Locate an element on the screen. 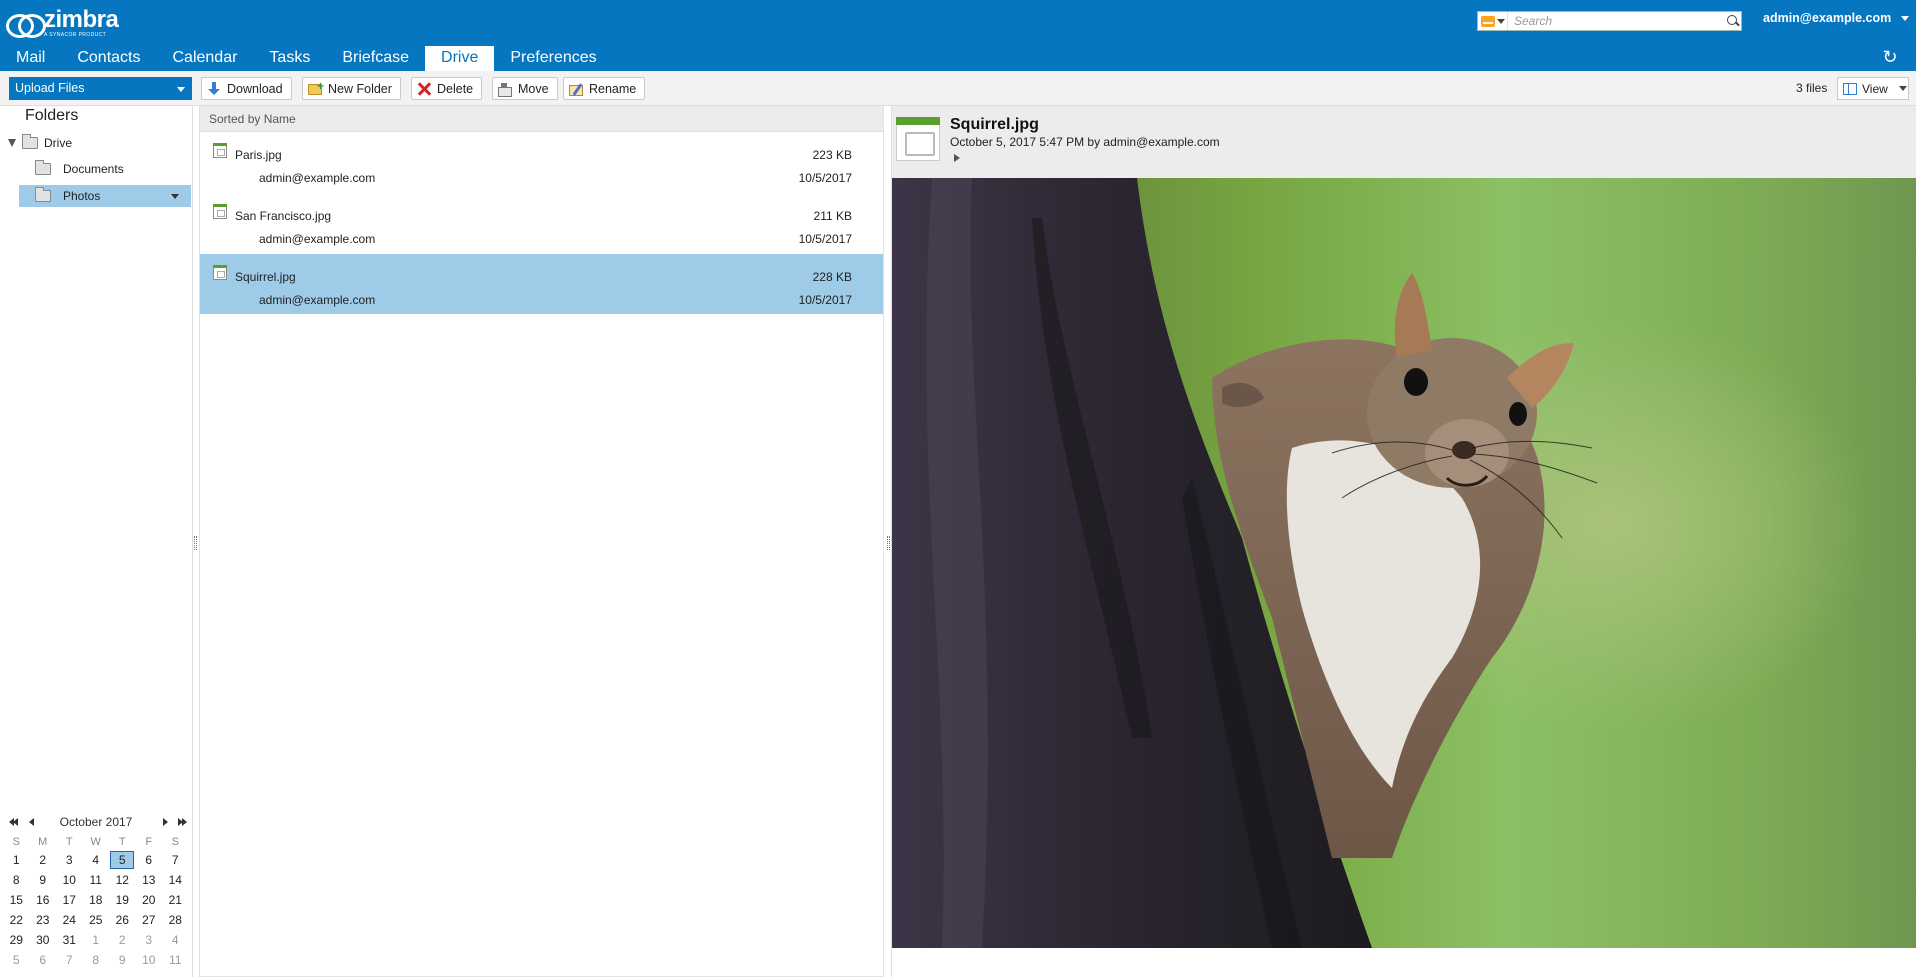  tab-calendar: Calendar is located at coordinates (204, 58).